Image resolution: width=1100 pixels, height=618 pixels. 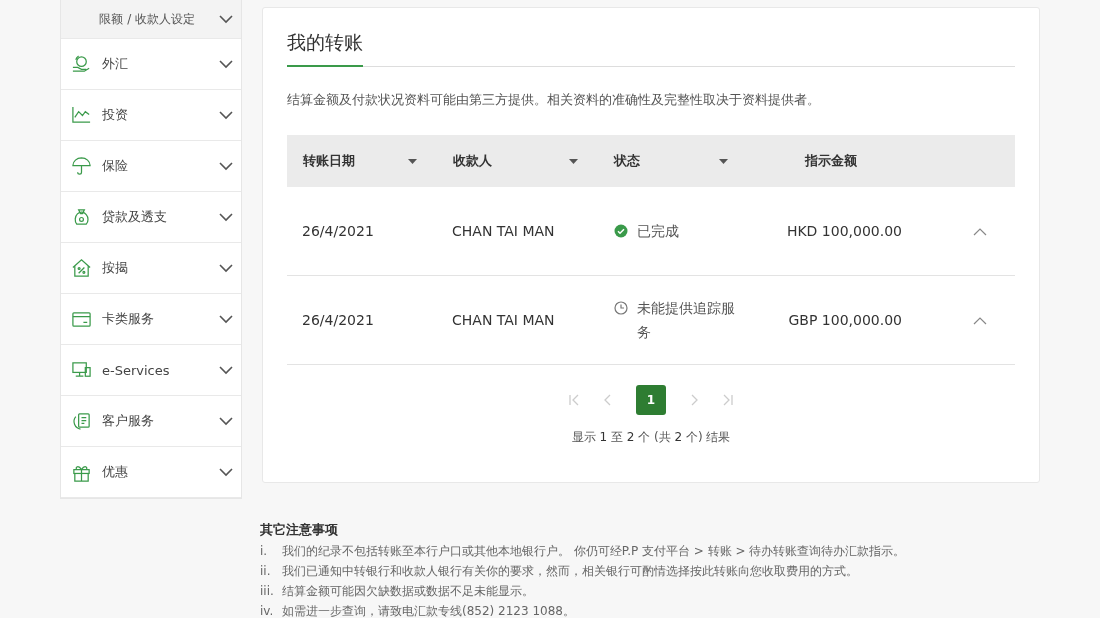 What do you see at coordinates (428, 610) in the screenshot?
I see `note-text: 如需进一步查询，请致电汇款专线(852) 2123 1088。` at bounding box center [428, 610].